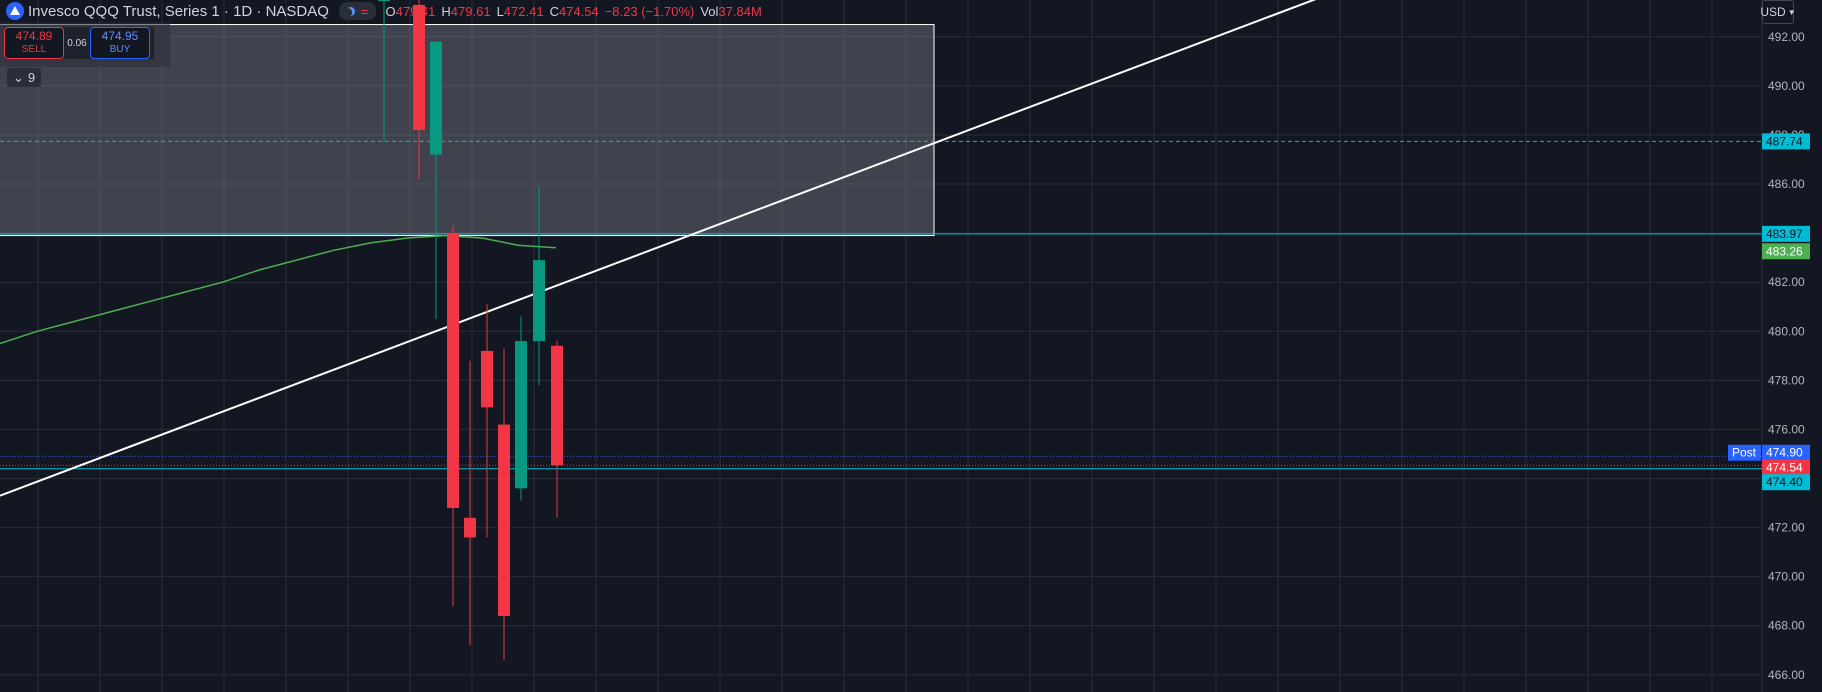 The image size is (1822, 692). I want to click on invesco-logo-icon, so click(15, 11).